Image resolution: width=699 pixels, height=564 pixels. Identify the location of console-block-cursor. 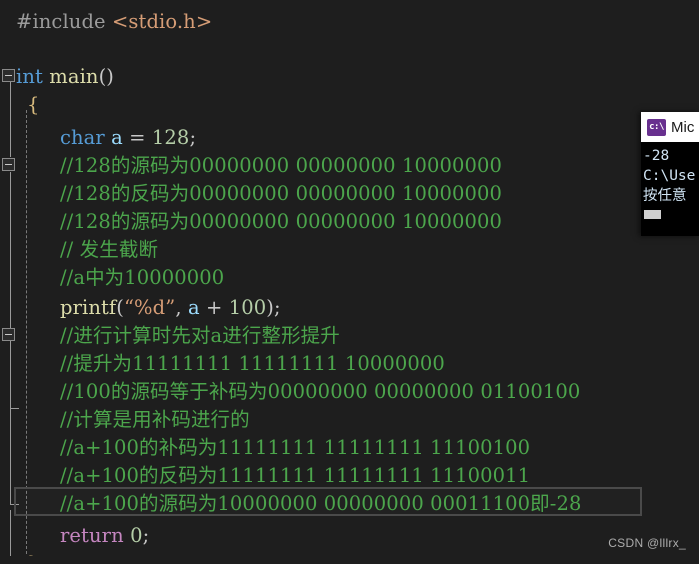
(652, 214).